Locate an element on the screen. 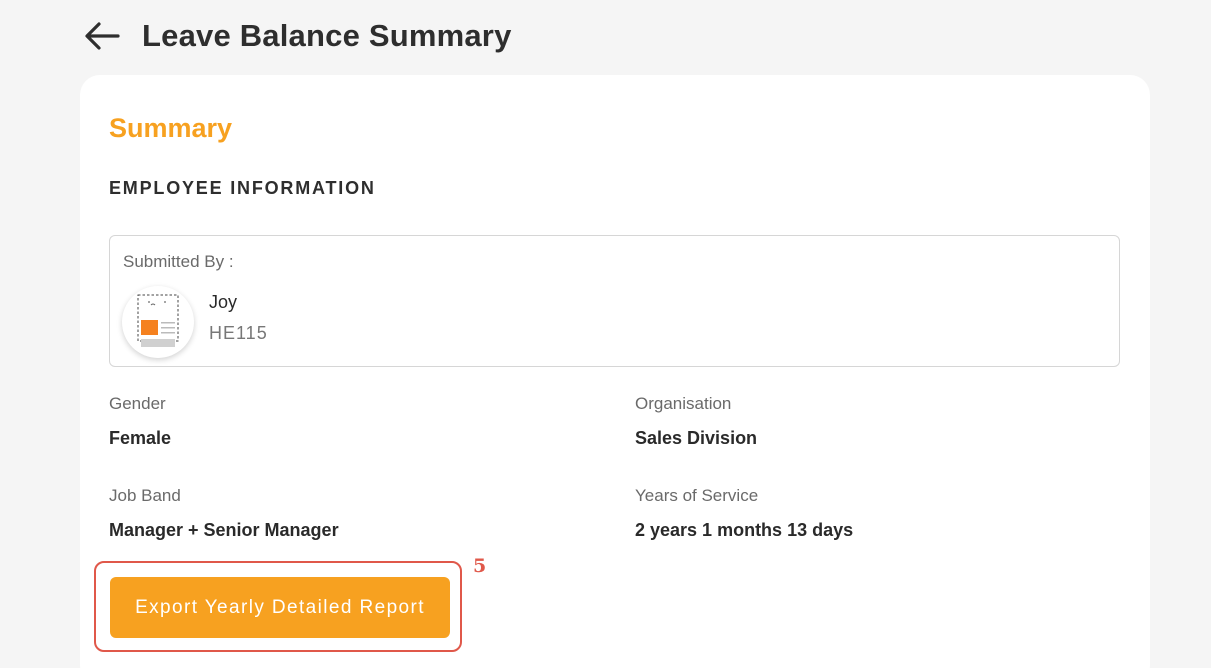 The height and width of the screenshot is (668, 1211). summary-title: Summary is located at coordinates (171, 128).